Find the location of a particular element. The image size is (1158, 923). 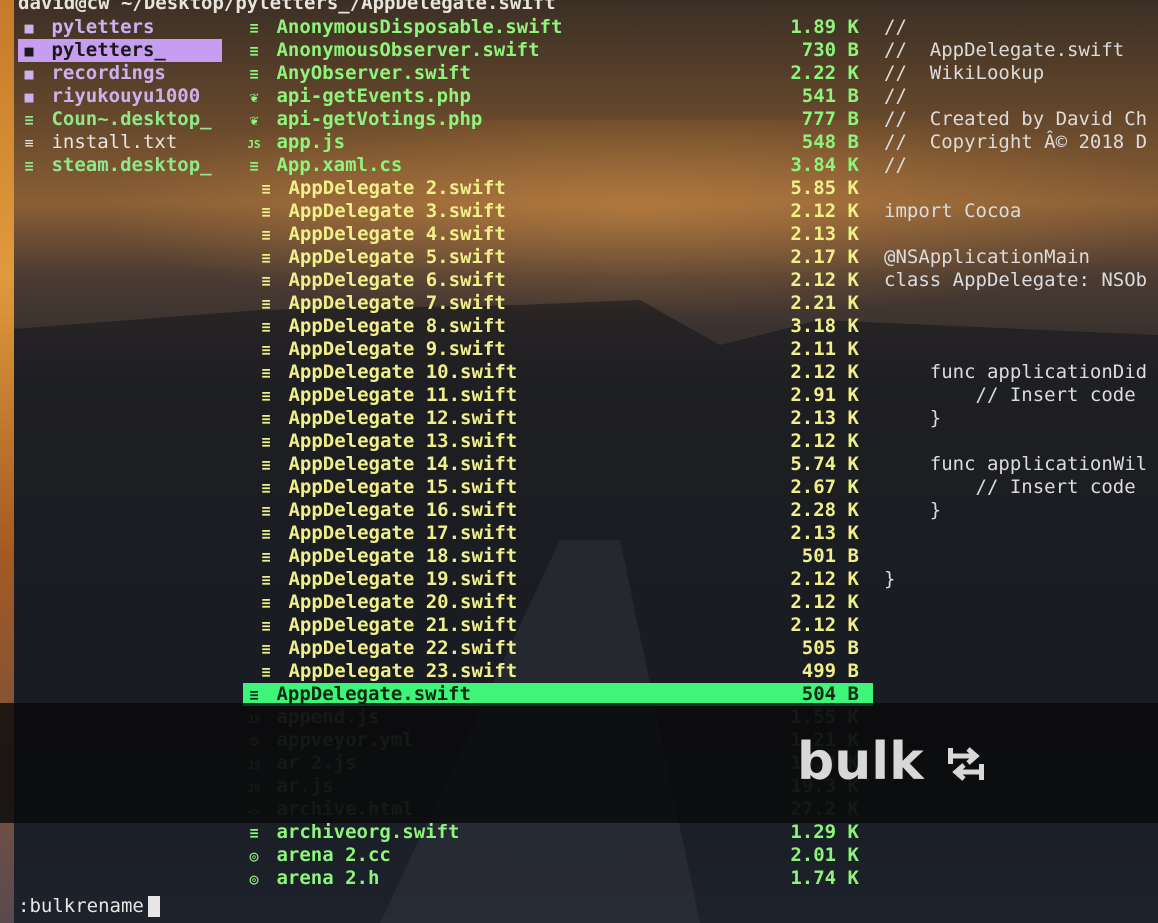

file-row: ≡ AnonymousDisposable.swift 1.89 K is located at coordinates (558, 27).